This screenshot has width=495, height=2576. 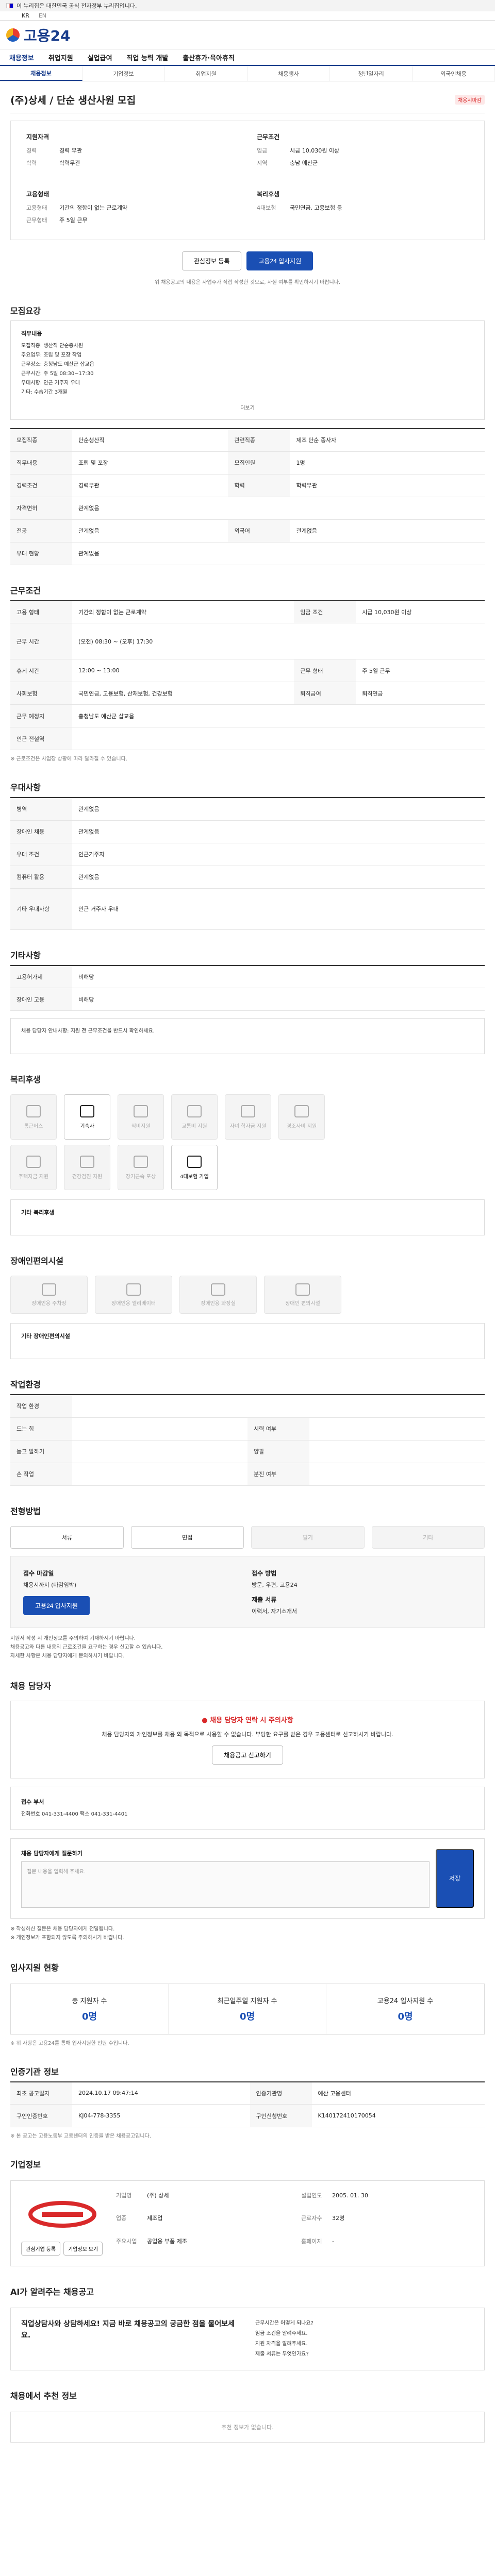 What do you see at coordinates (247, 738) in the screenshot?
I see `table-row: 인근 전철역` at bounding box center [247, 738].